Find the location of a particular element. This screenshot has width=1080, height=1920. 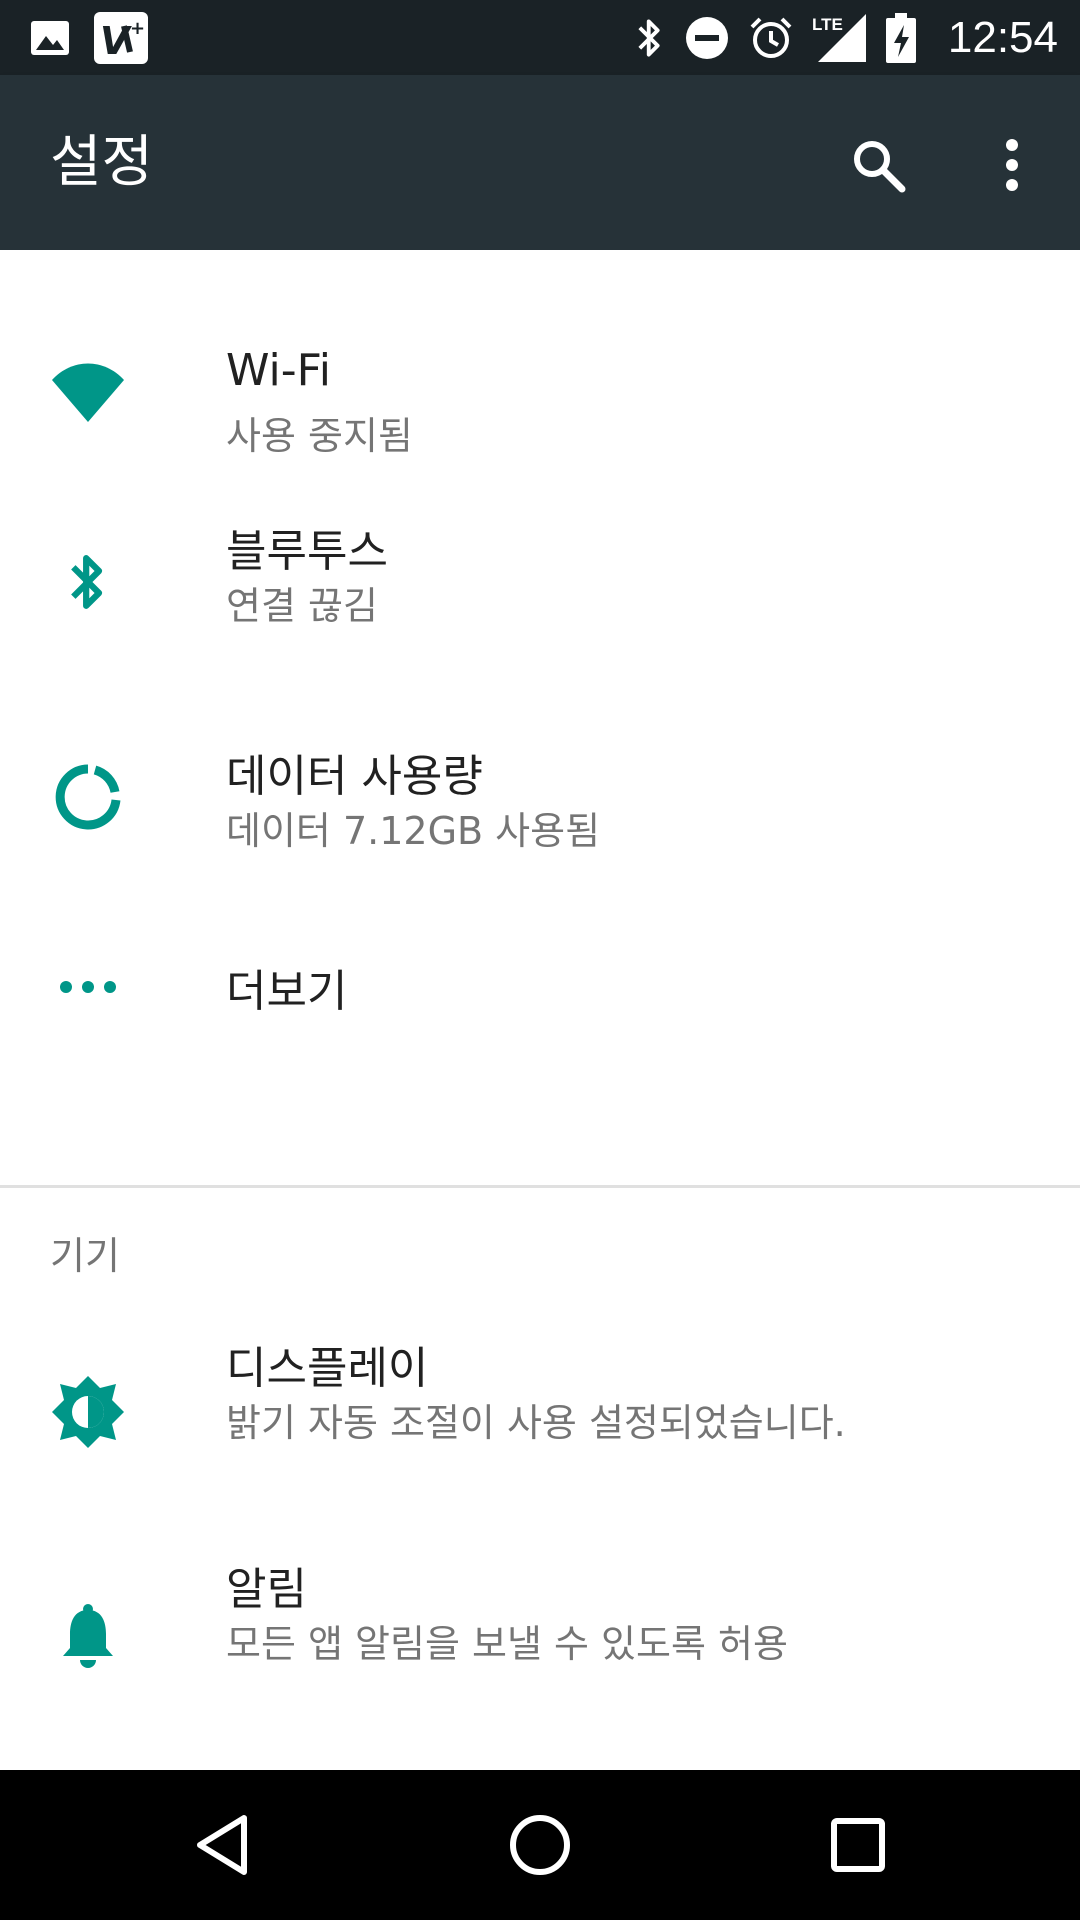

setting-title: 블루투스 is located at coordinates (307, 551).